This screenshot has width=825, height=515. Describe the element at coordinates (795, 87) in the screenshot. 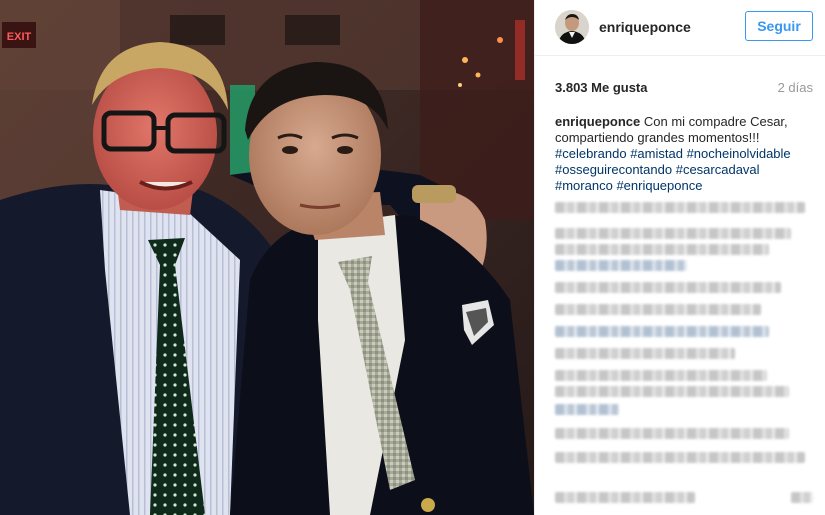

I see `post-timestamp: 2 días` at that location.